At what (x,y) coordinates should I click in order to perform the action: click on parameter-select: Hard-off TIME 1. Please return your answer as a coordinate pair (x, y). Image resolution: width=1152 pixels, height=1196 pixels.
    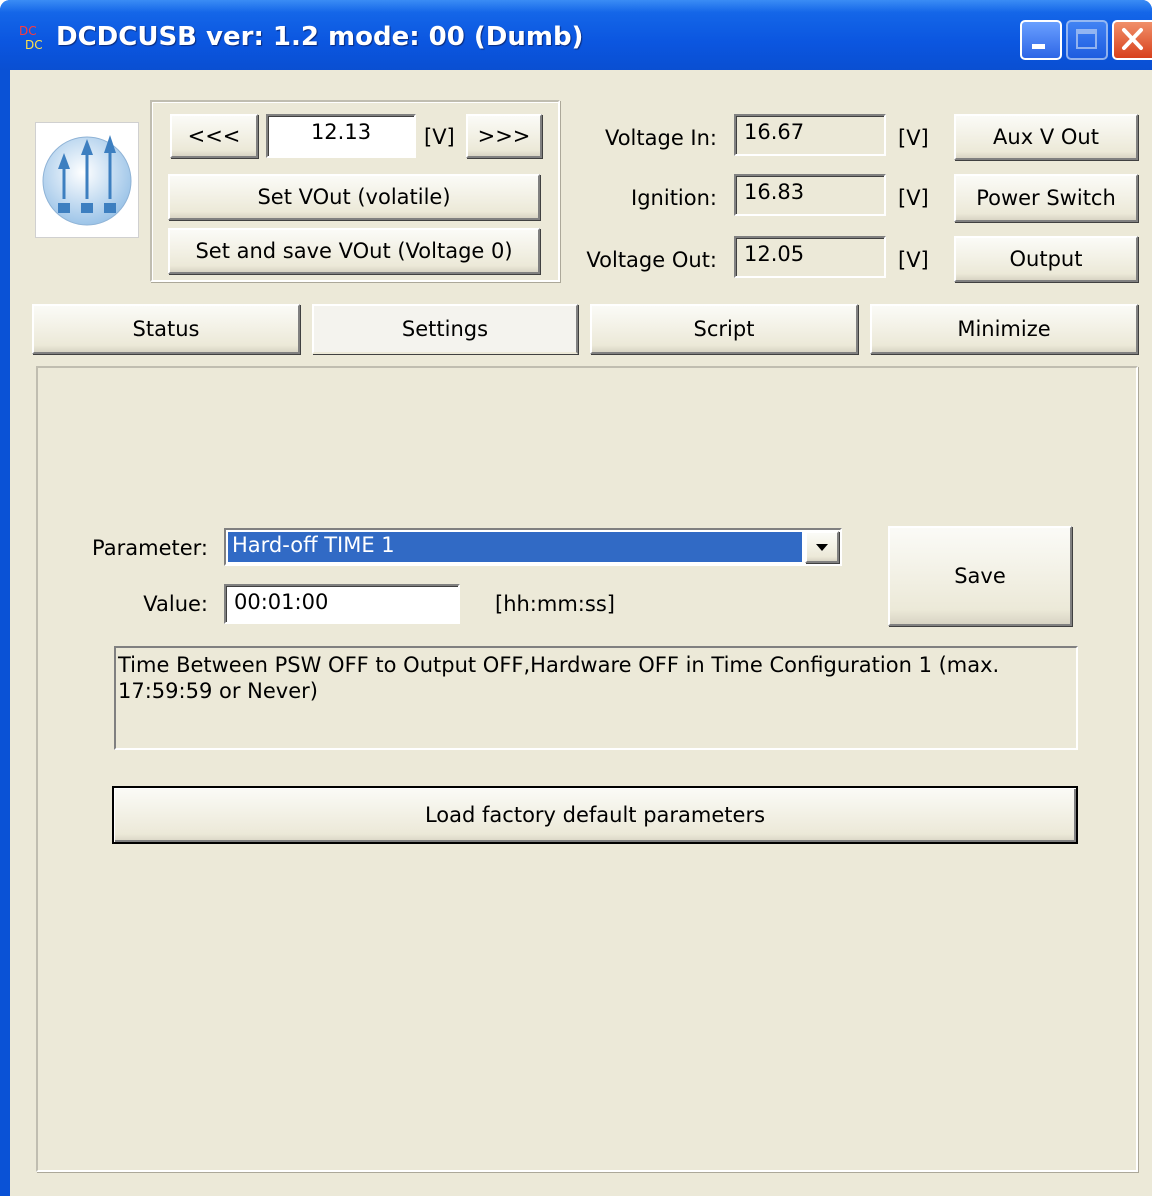
    Looking at the image, I should click on (533, 547).